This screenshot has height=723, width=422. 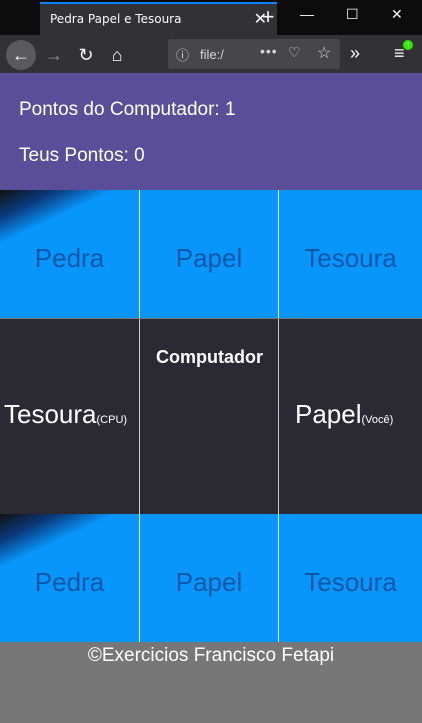 I want to click on player-choice-rock: Pedra, so click(x=70, y=578).